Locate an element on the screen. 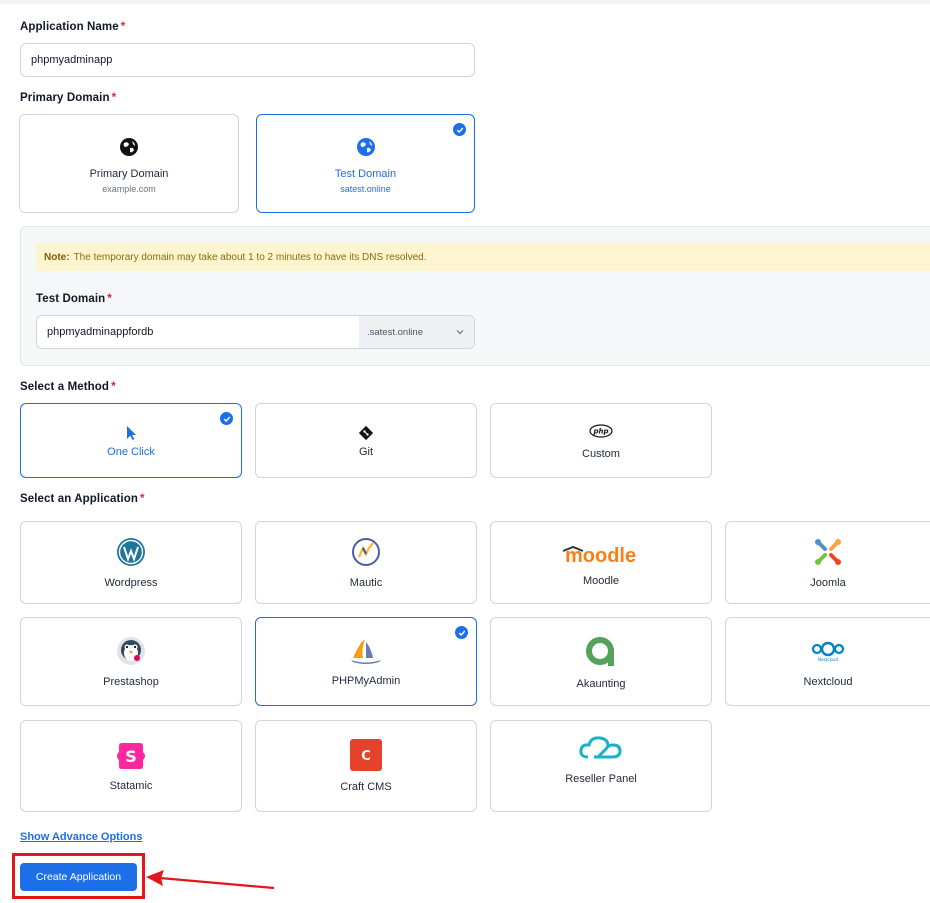 This screenshot has height=903, width=930. app-title: Reseller Panel is located at coordinates (601, 779).